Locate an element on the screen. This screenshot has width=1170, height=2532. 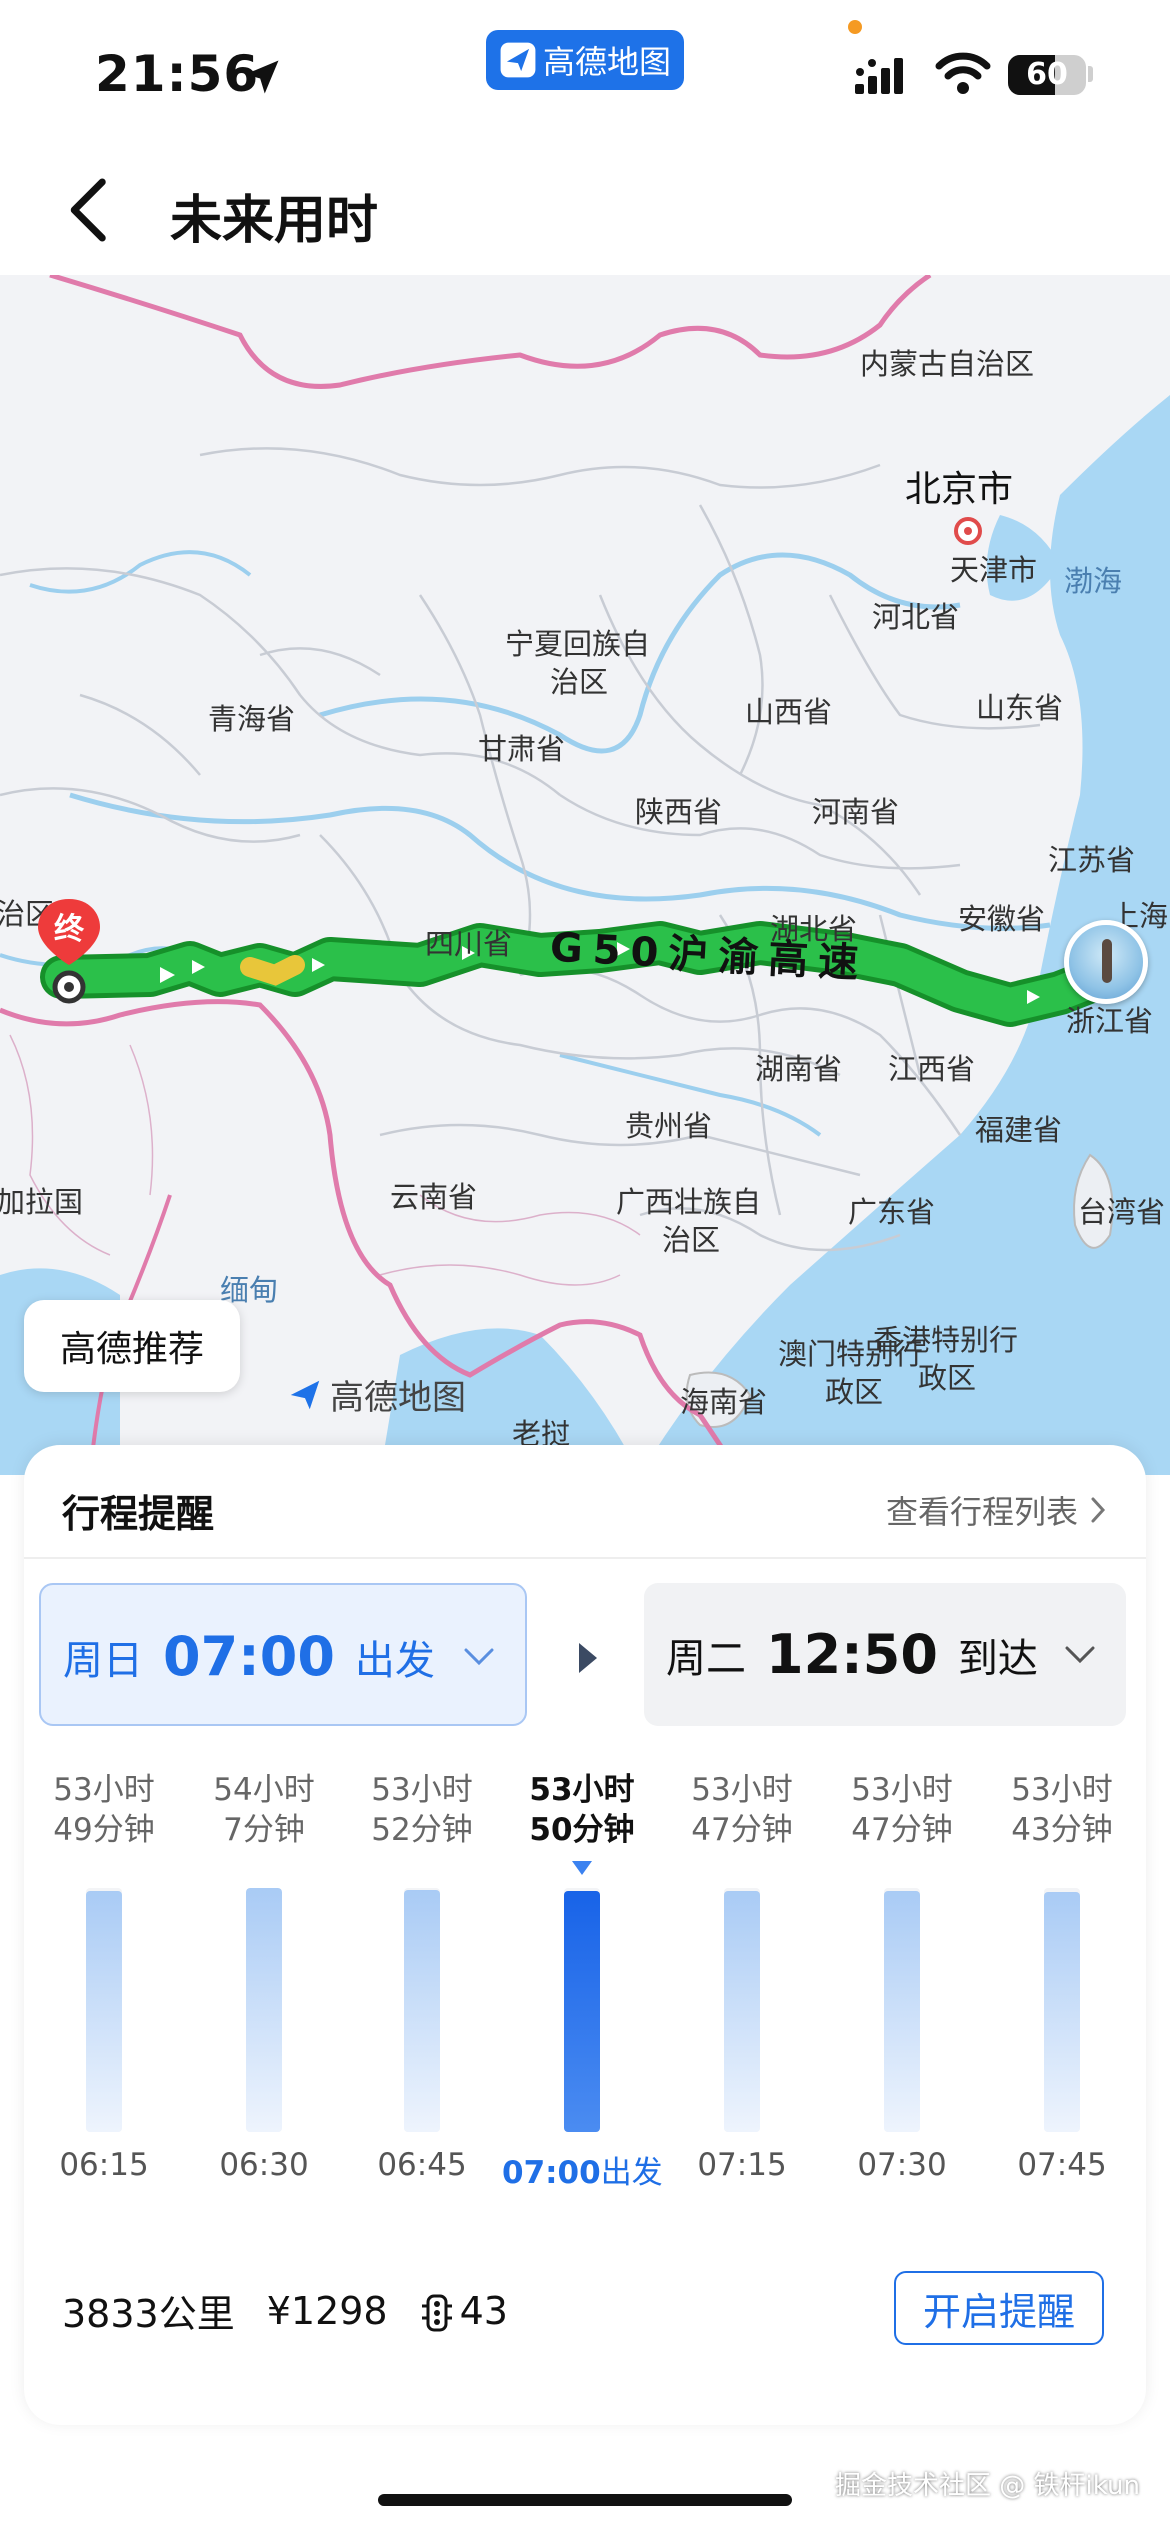
place-label: 治区 is located at coordinates (691, 1240).